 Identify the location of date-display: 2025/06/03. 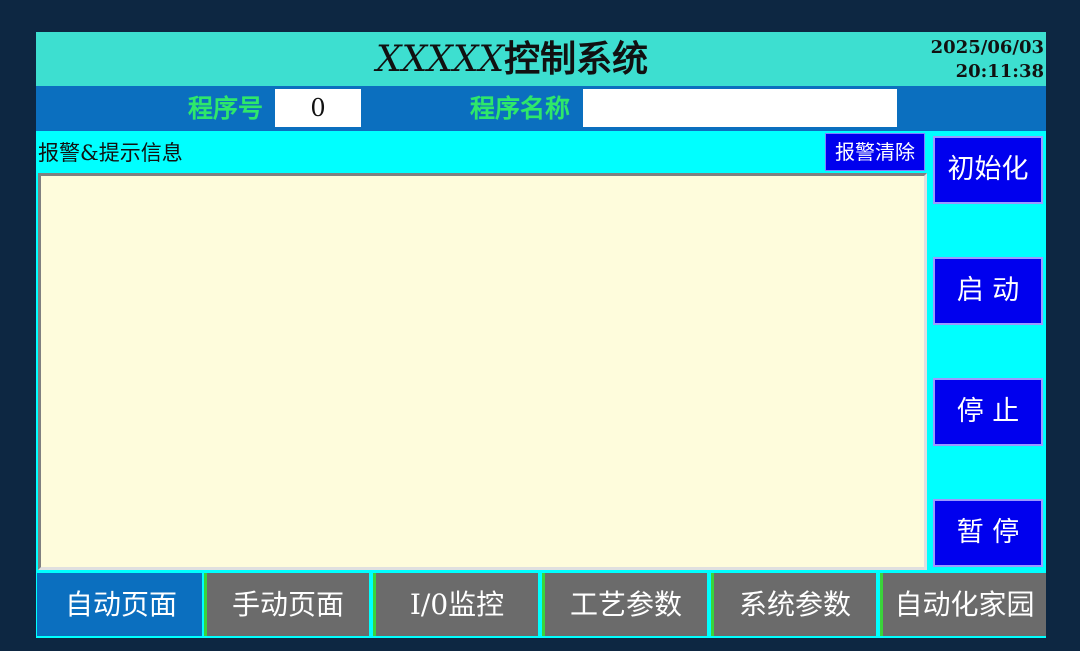
(987, 47).